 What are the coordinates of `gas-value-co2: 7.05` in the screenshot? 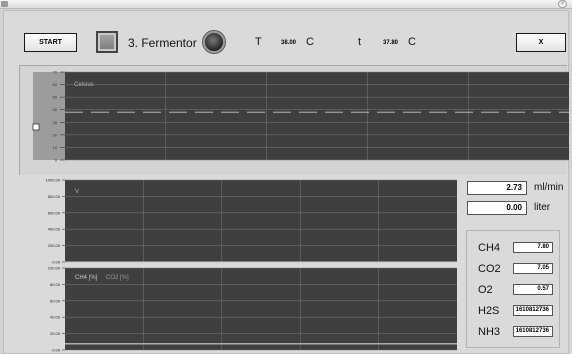 It's located at (533, 268).